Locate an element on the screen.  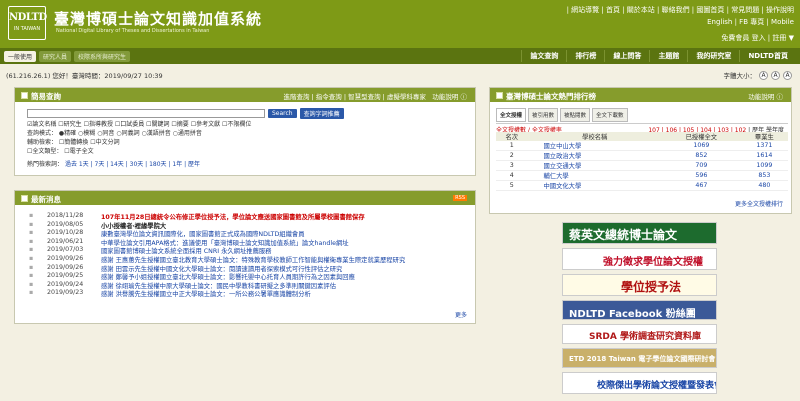
banner-authorization-call: 強力徵求學位論文授權 is located at coordinates (639, 259).